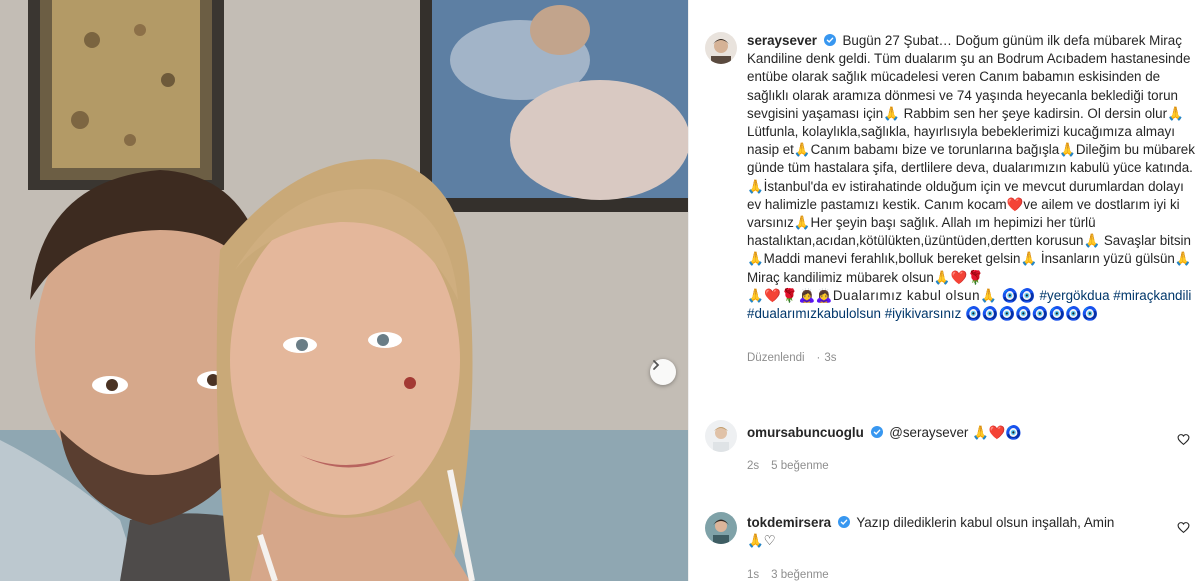  I want to click on caption-emoji-line: 🙏❤️🌹🙇‍♀️🙇‍♀️Dualarımız kabul olsun🙏 🧿🧿, so click(891, 295).